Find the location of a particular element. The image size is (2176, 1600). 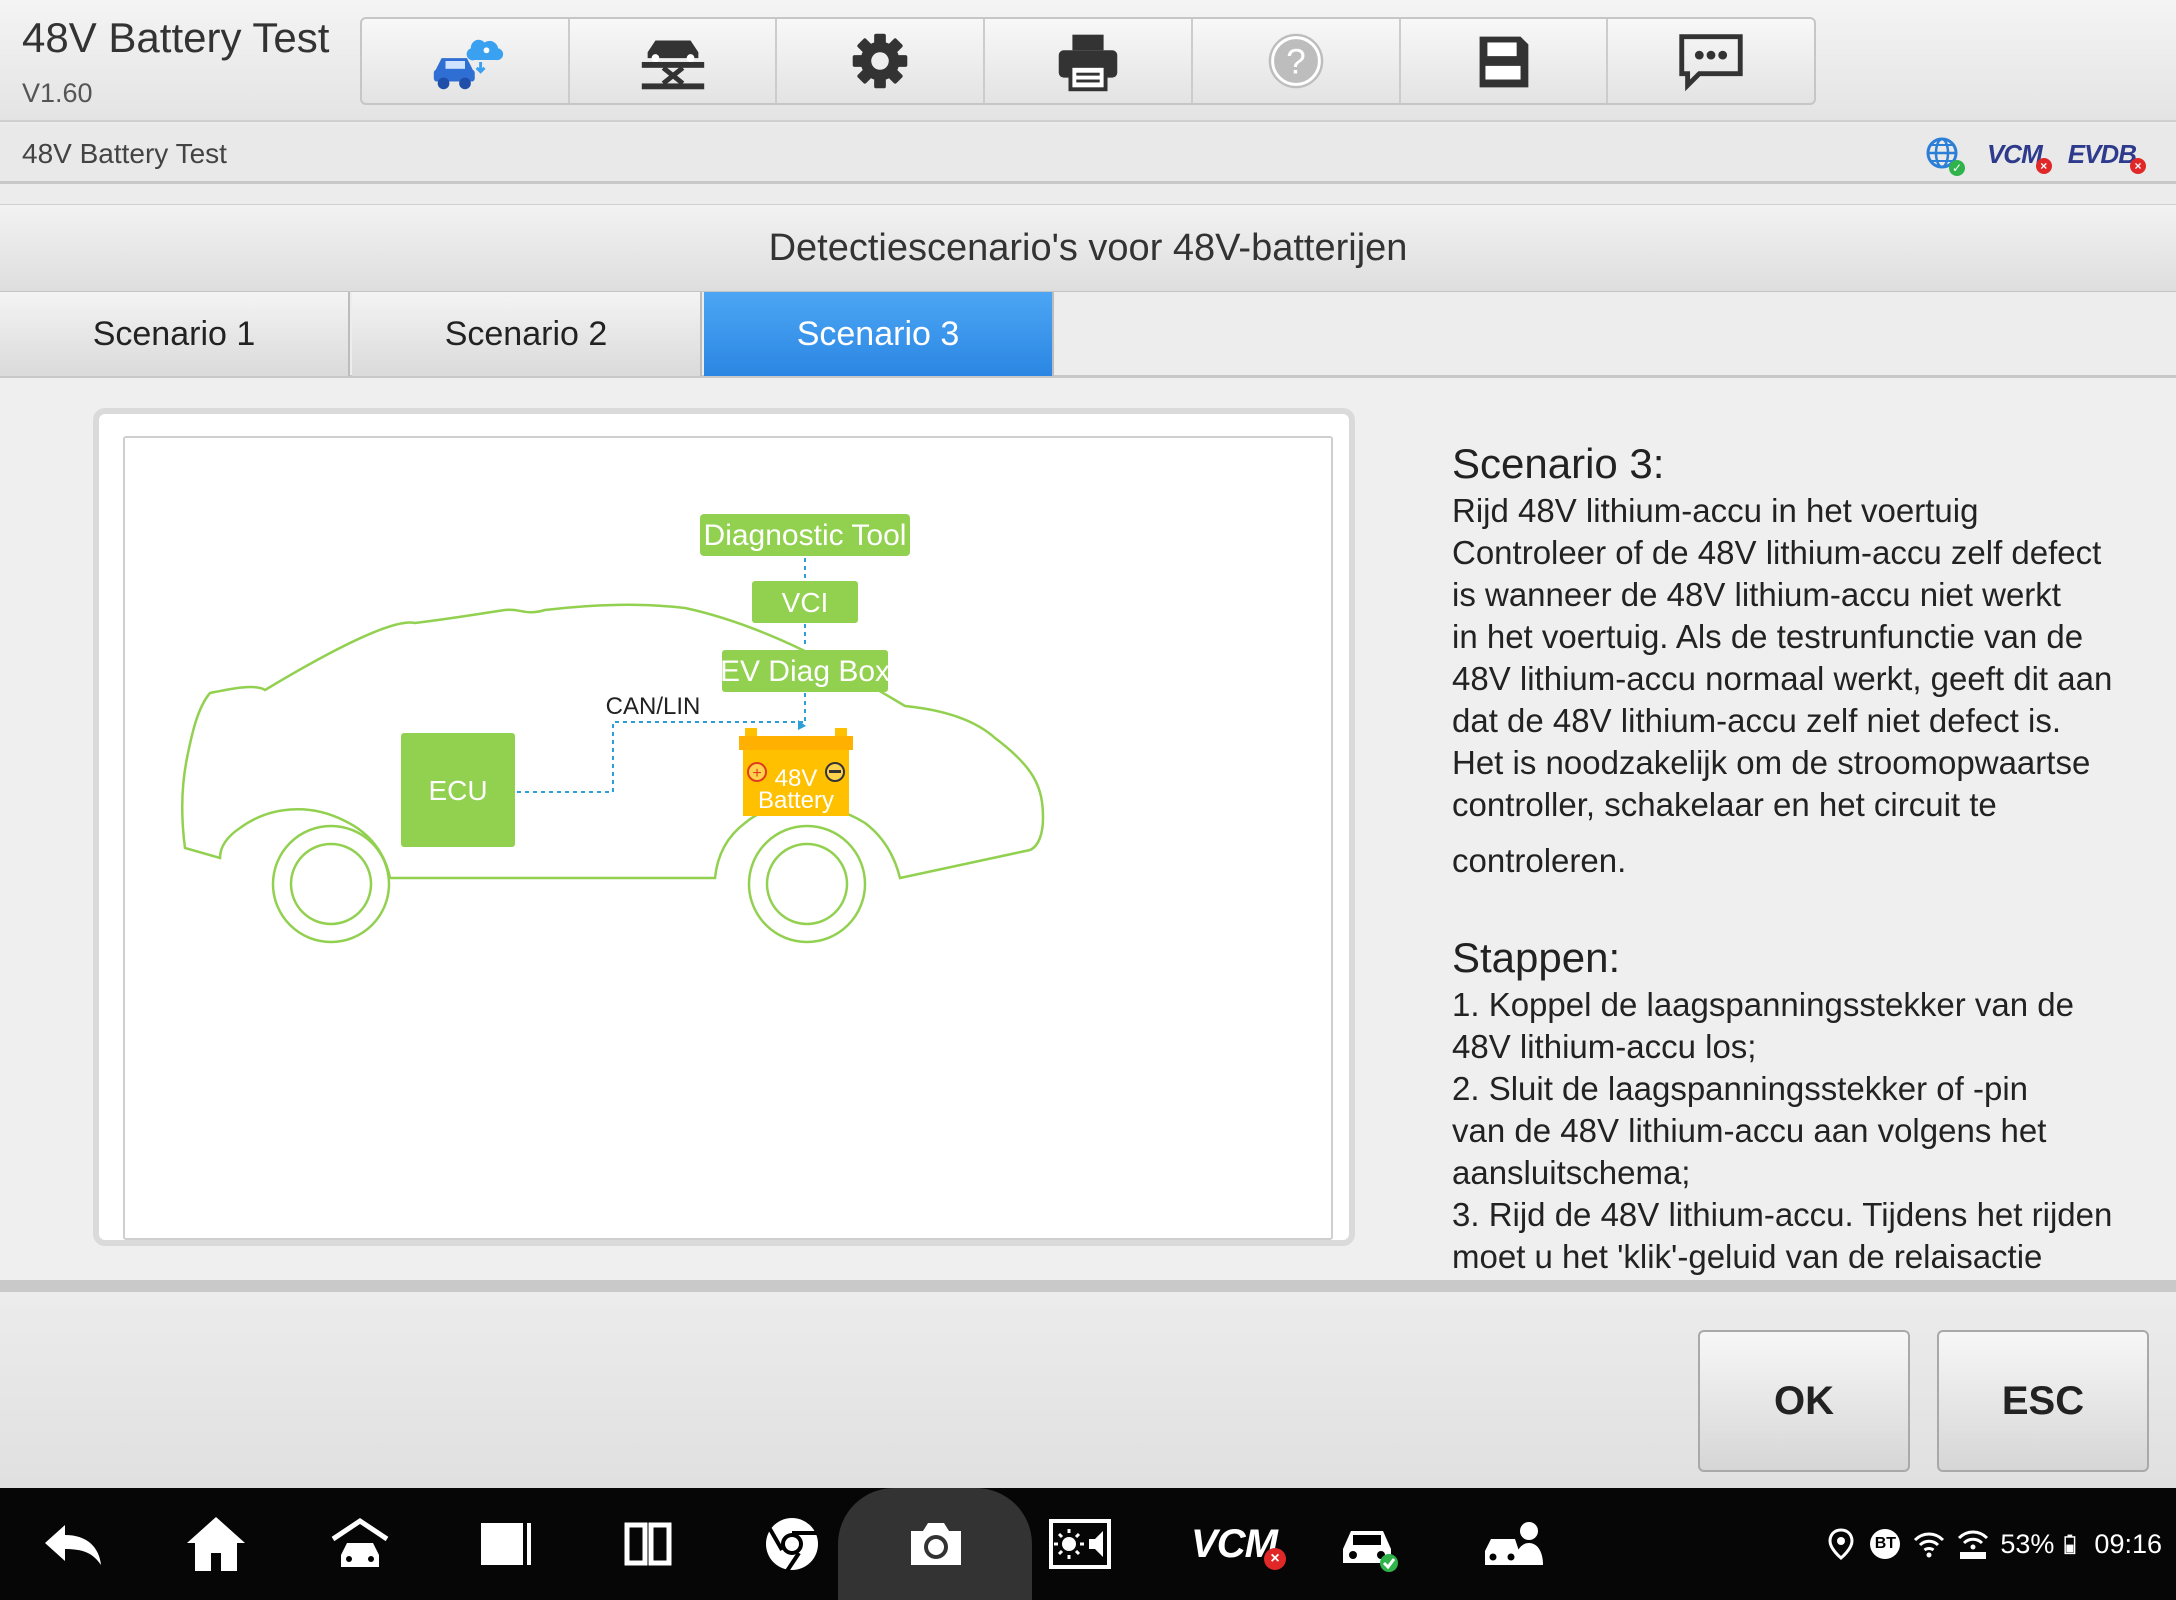

back-button is located at coordinates (72, 1544).